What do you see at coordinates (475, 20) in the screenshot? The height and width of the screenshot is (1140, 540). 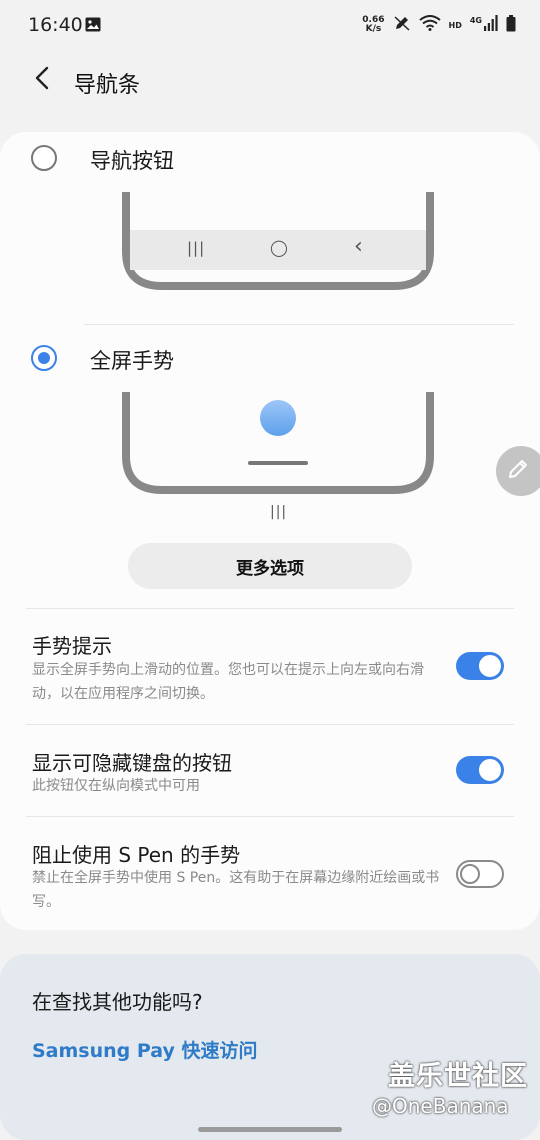 I see `network-type-label: 4G` at bounding box center [475, 20].